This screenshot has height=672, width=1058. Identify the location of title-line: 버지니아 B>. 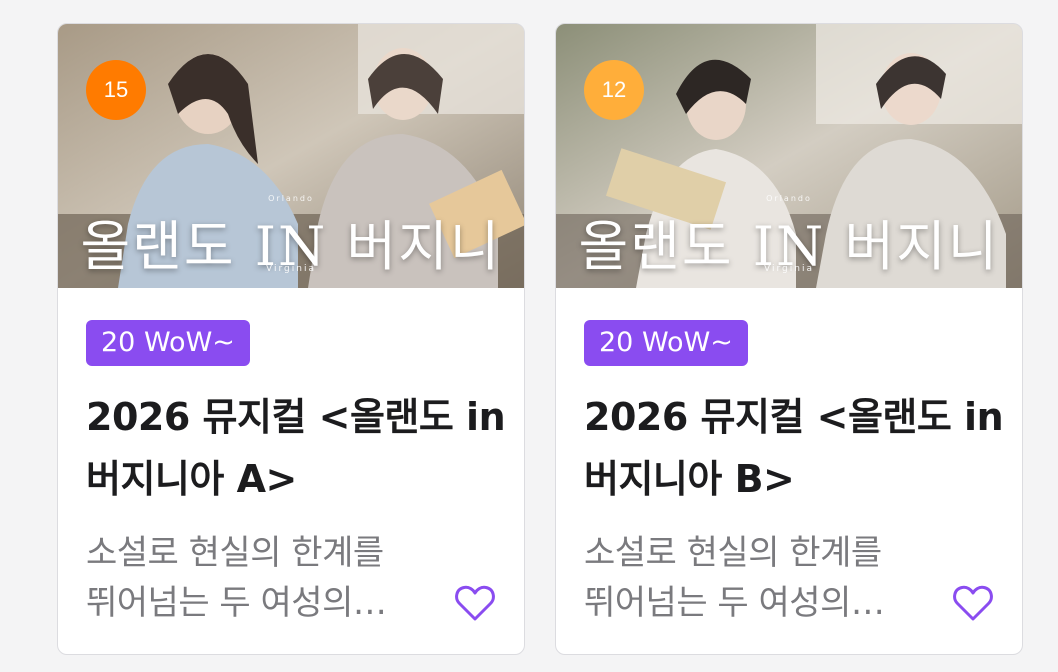
(689, 479).